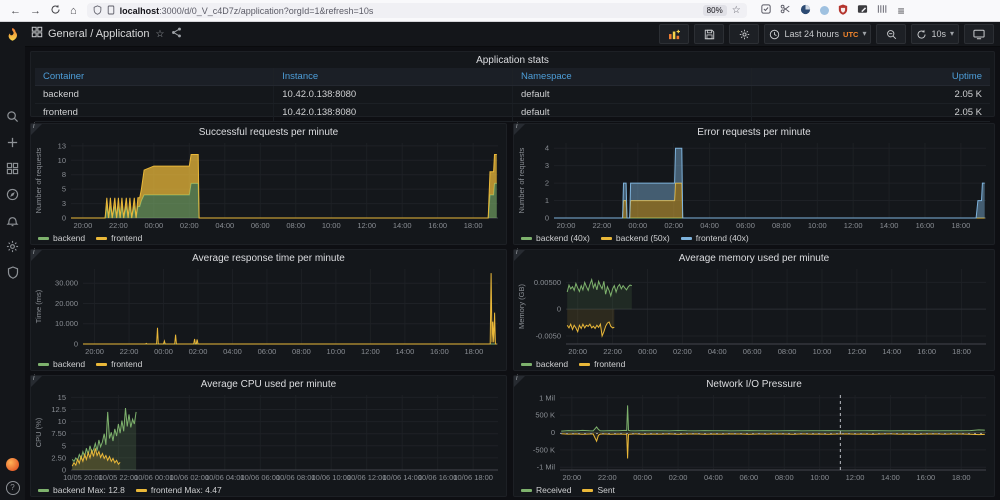 Image resolution: width=1000 pixels, height=500 pixels. What do you see at coordinates (402, 225) in the screenshot?
I see `svg-text: 14:00` at bounding box center [402, 225].